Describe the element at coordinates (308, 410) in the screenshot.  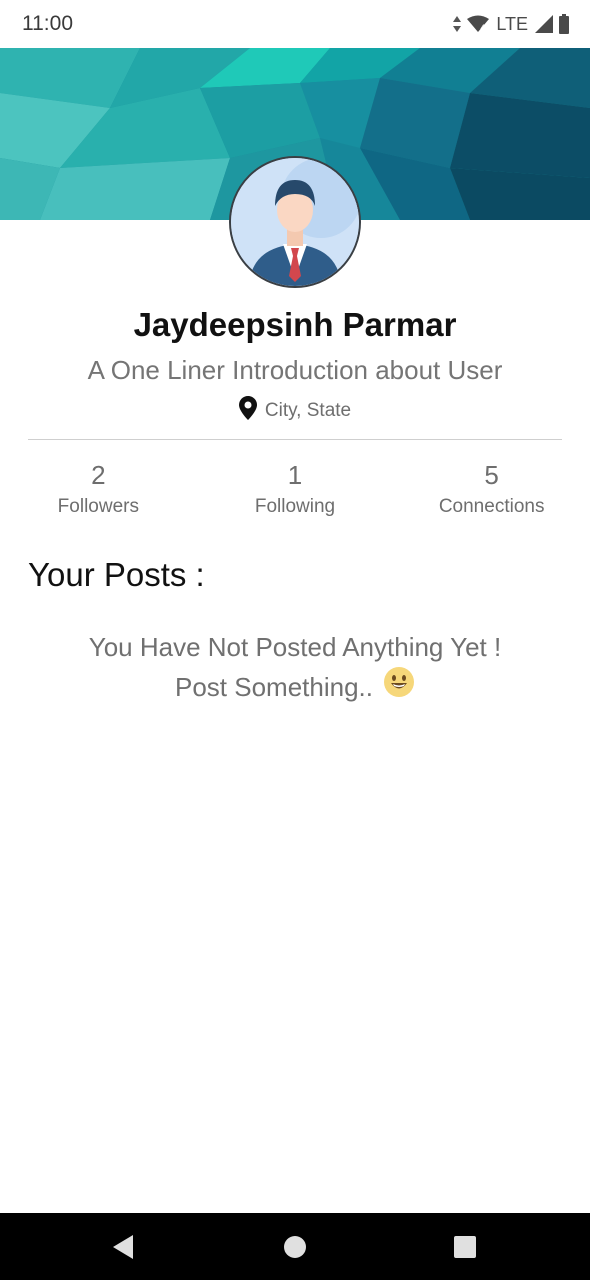
I see `location-text: City, State` at that location.